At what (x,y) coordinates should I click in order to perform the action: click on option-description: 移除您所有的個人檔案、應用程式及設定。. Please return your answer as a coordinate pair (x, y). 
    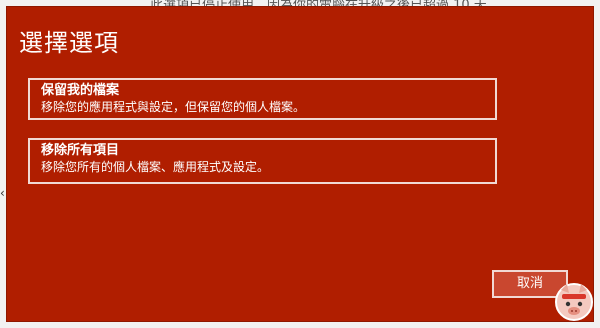
    Looking at the image, I should click on (155, 167).